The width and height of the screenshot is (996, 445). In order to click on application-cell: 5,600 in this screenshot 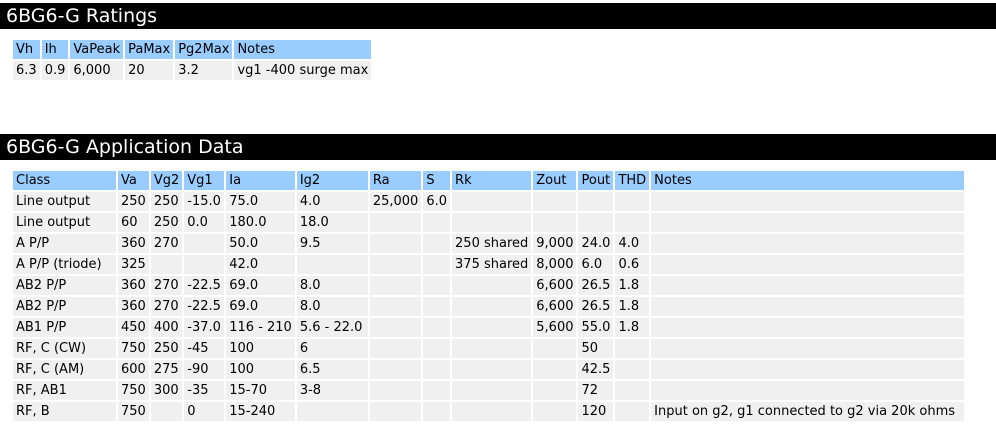, I will do `click(555, 327)`.